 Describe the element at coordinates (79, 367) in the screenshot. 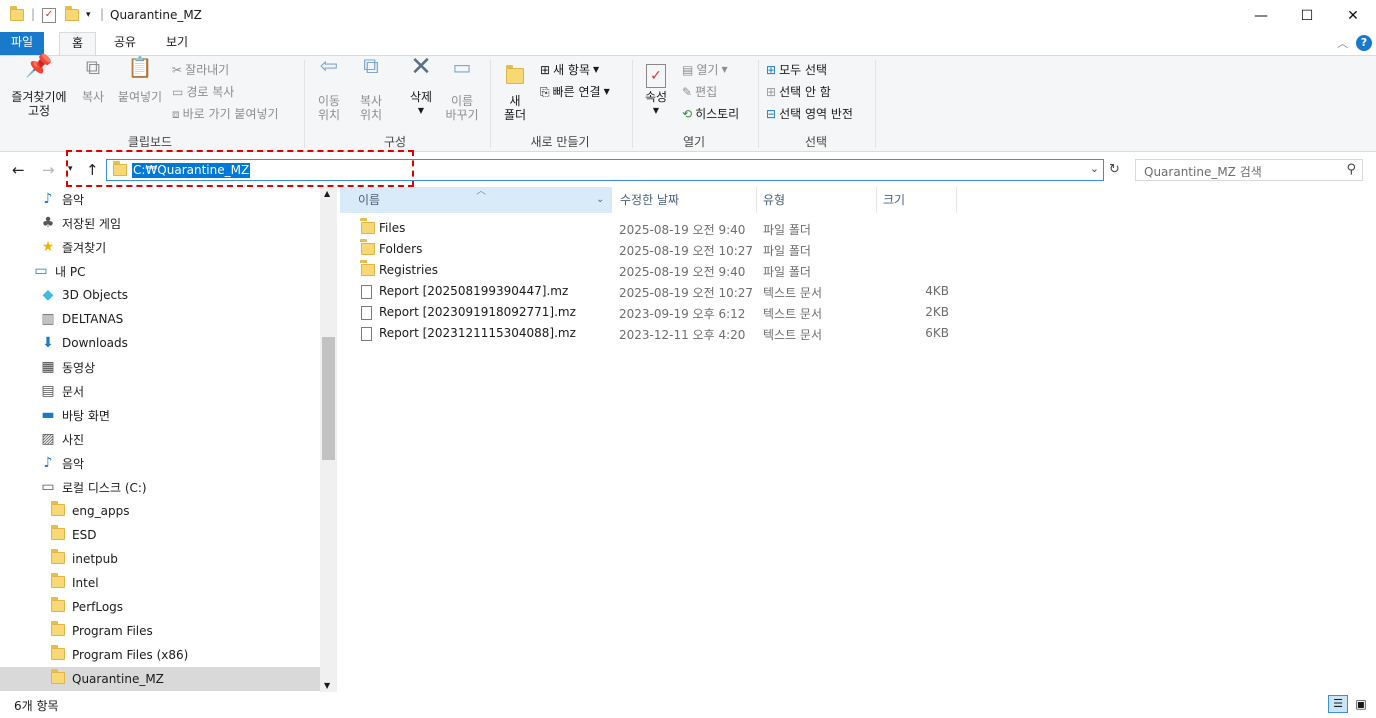

I see `nav-item-label: 동영상` at that location.